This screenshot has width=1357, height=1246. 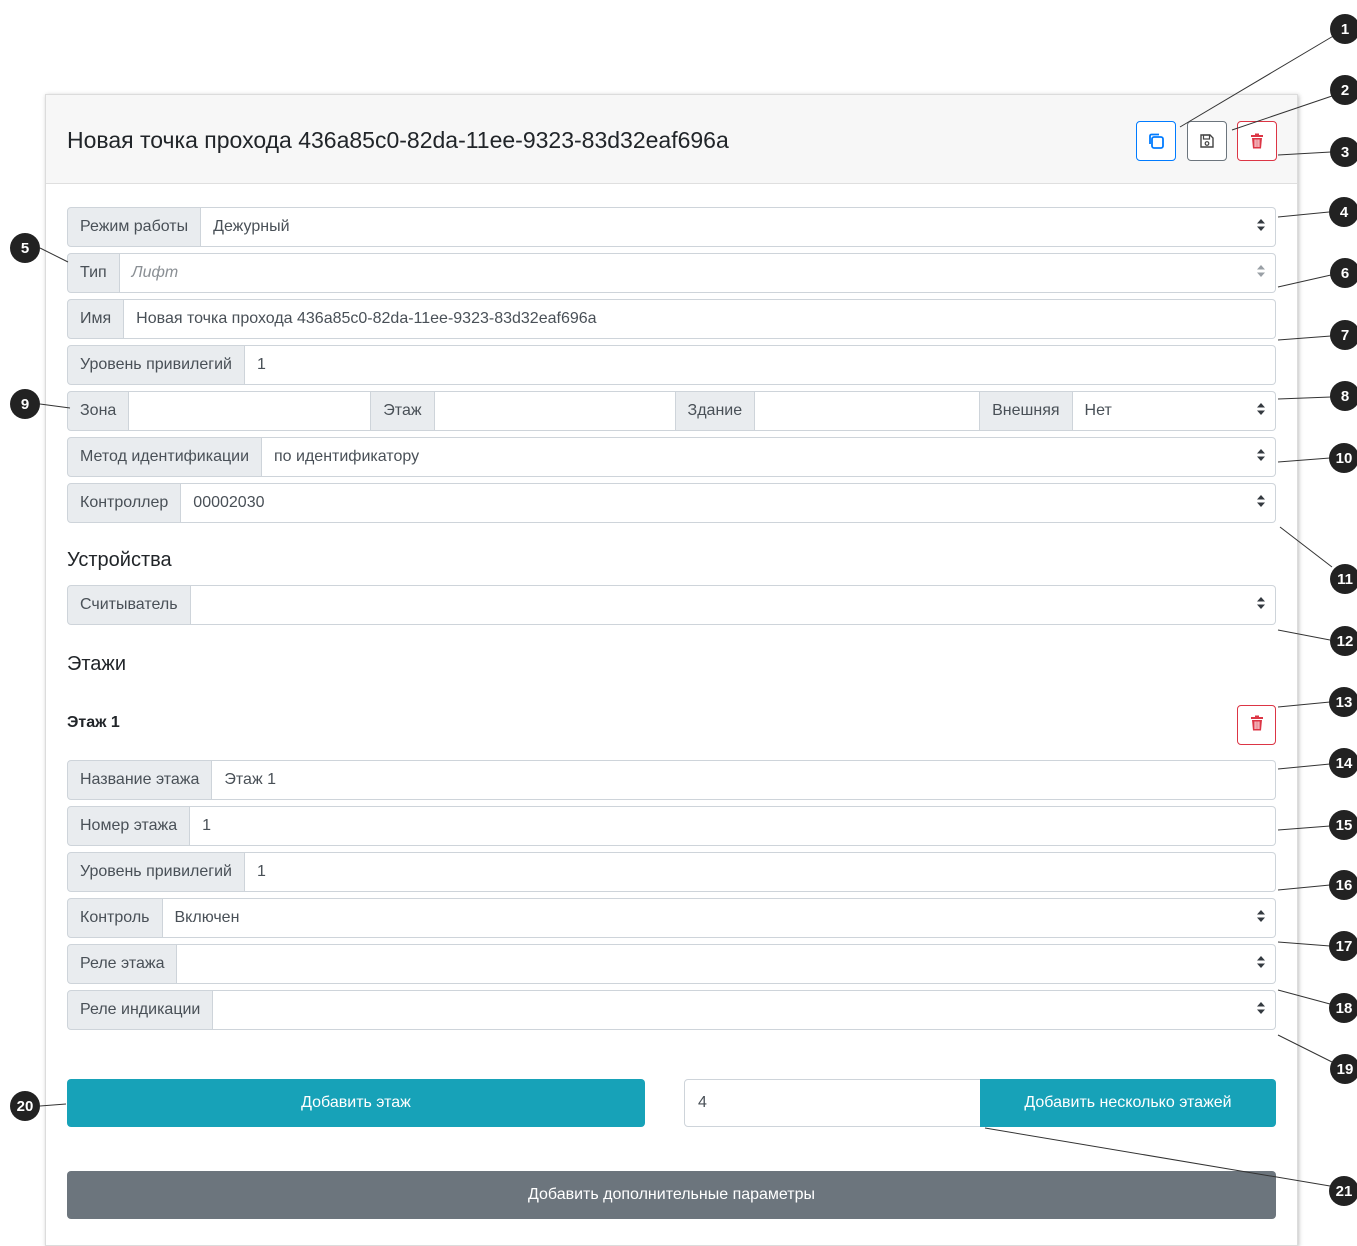 I want to click on callout-marker-14: 14, so click(x=1343, y=763).